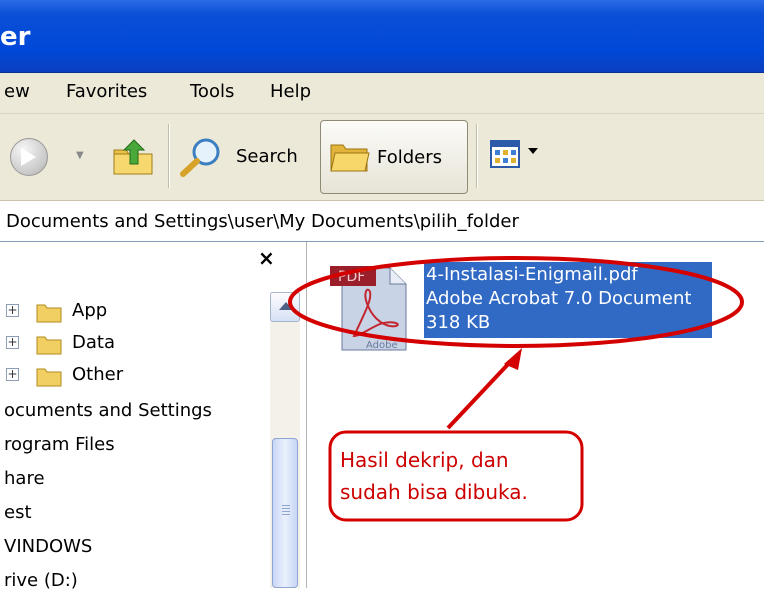 The width and height of the screenshot is (764, 596). Describe the element at coordinates (212, 91) in the screenshot. I see `menu-tools: Tools` at that location.